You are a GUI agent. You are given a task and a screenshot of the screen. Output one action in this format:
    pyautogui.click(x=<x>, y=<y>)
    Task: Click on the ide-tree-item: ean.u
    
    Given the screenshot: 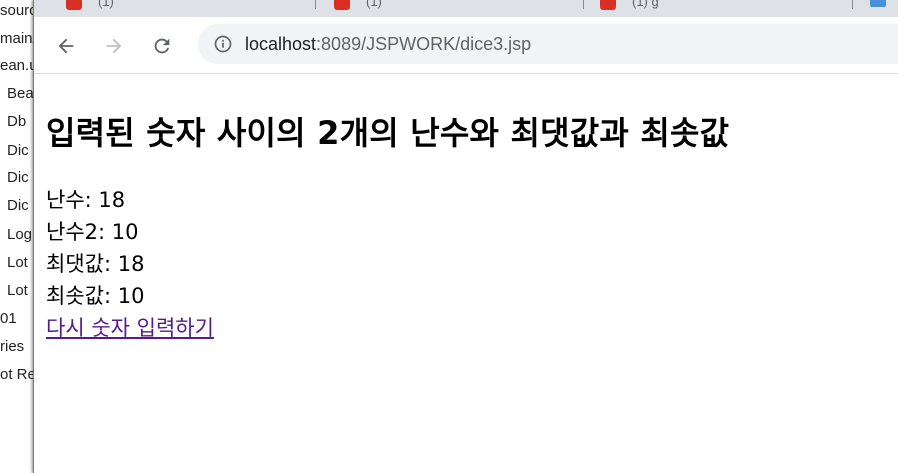 What is the action you would take?
    pyautogui.click(x=17, y=66)
    